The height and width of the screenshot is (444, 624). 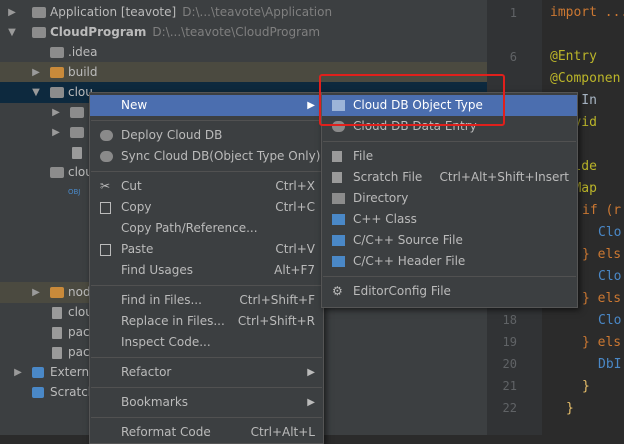 I want to click on menu-item-cpp-class: C++ Class, so click(x=449, y=219).